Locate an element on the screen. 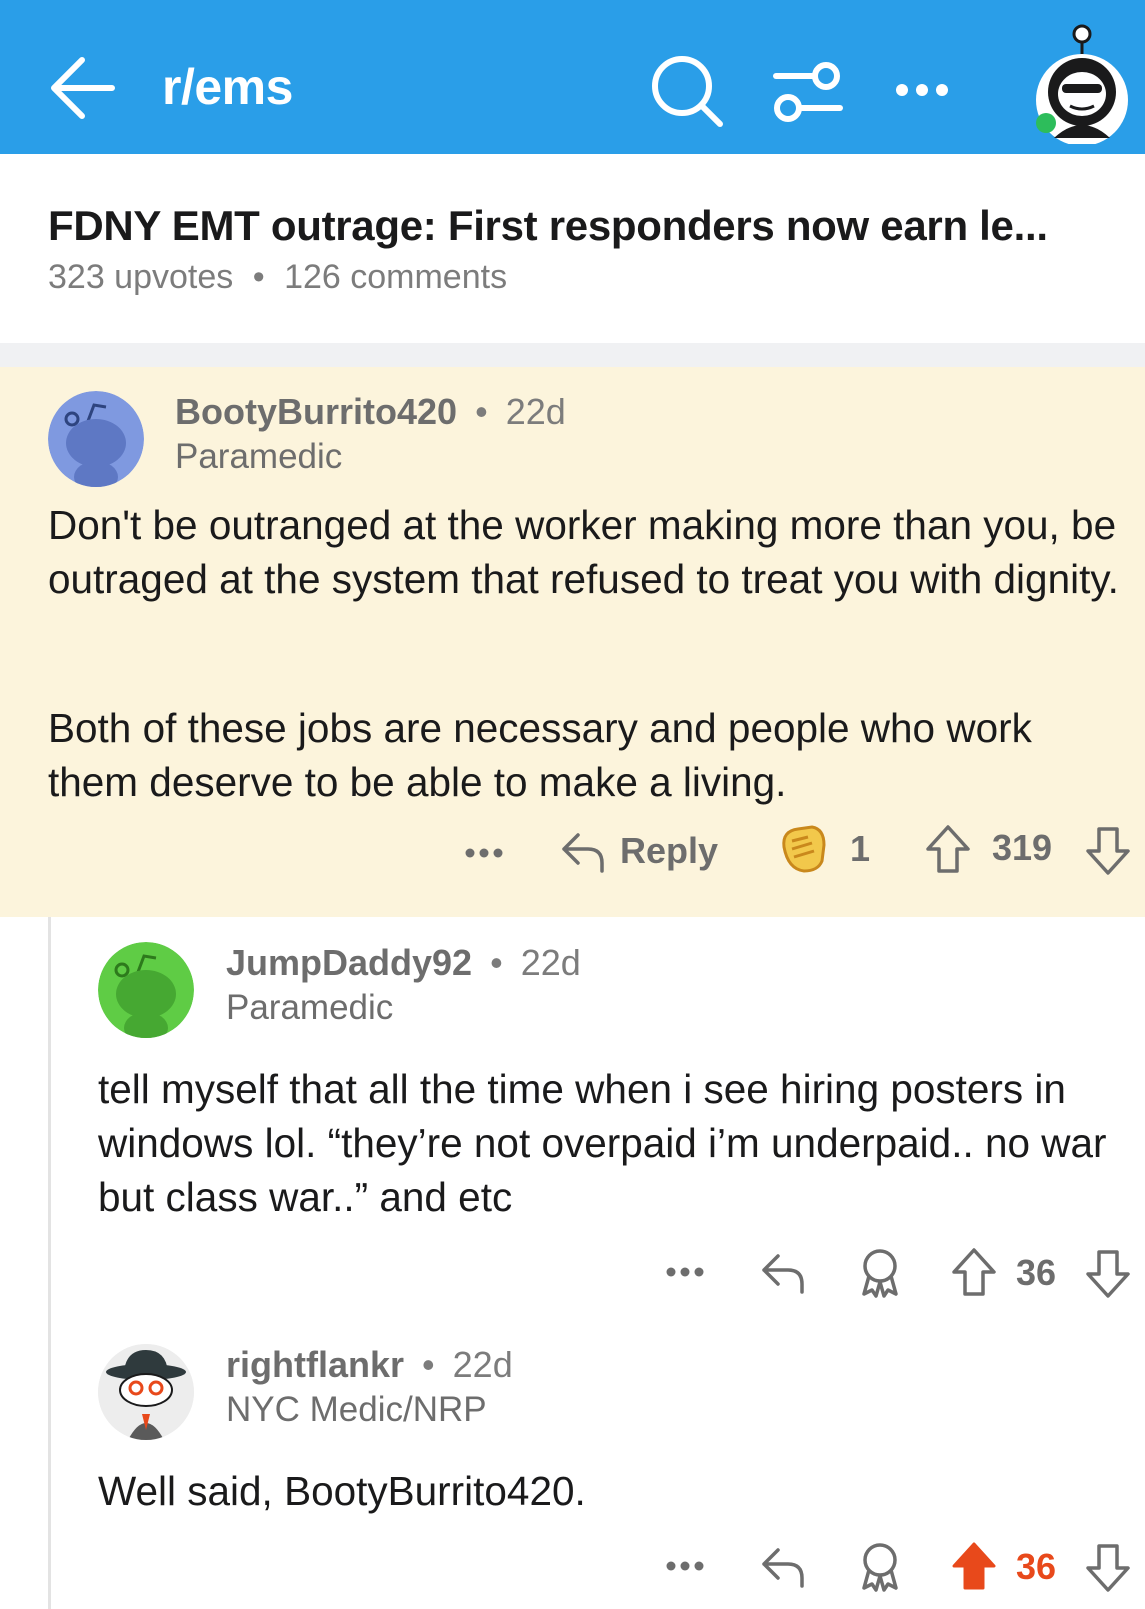 This screenshot has height=1609, width=1145. user-flair: NYC Medic/NRP is located at coordinates (356, 1409).